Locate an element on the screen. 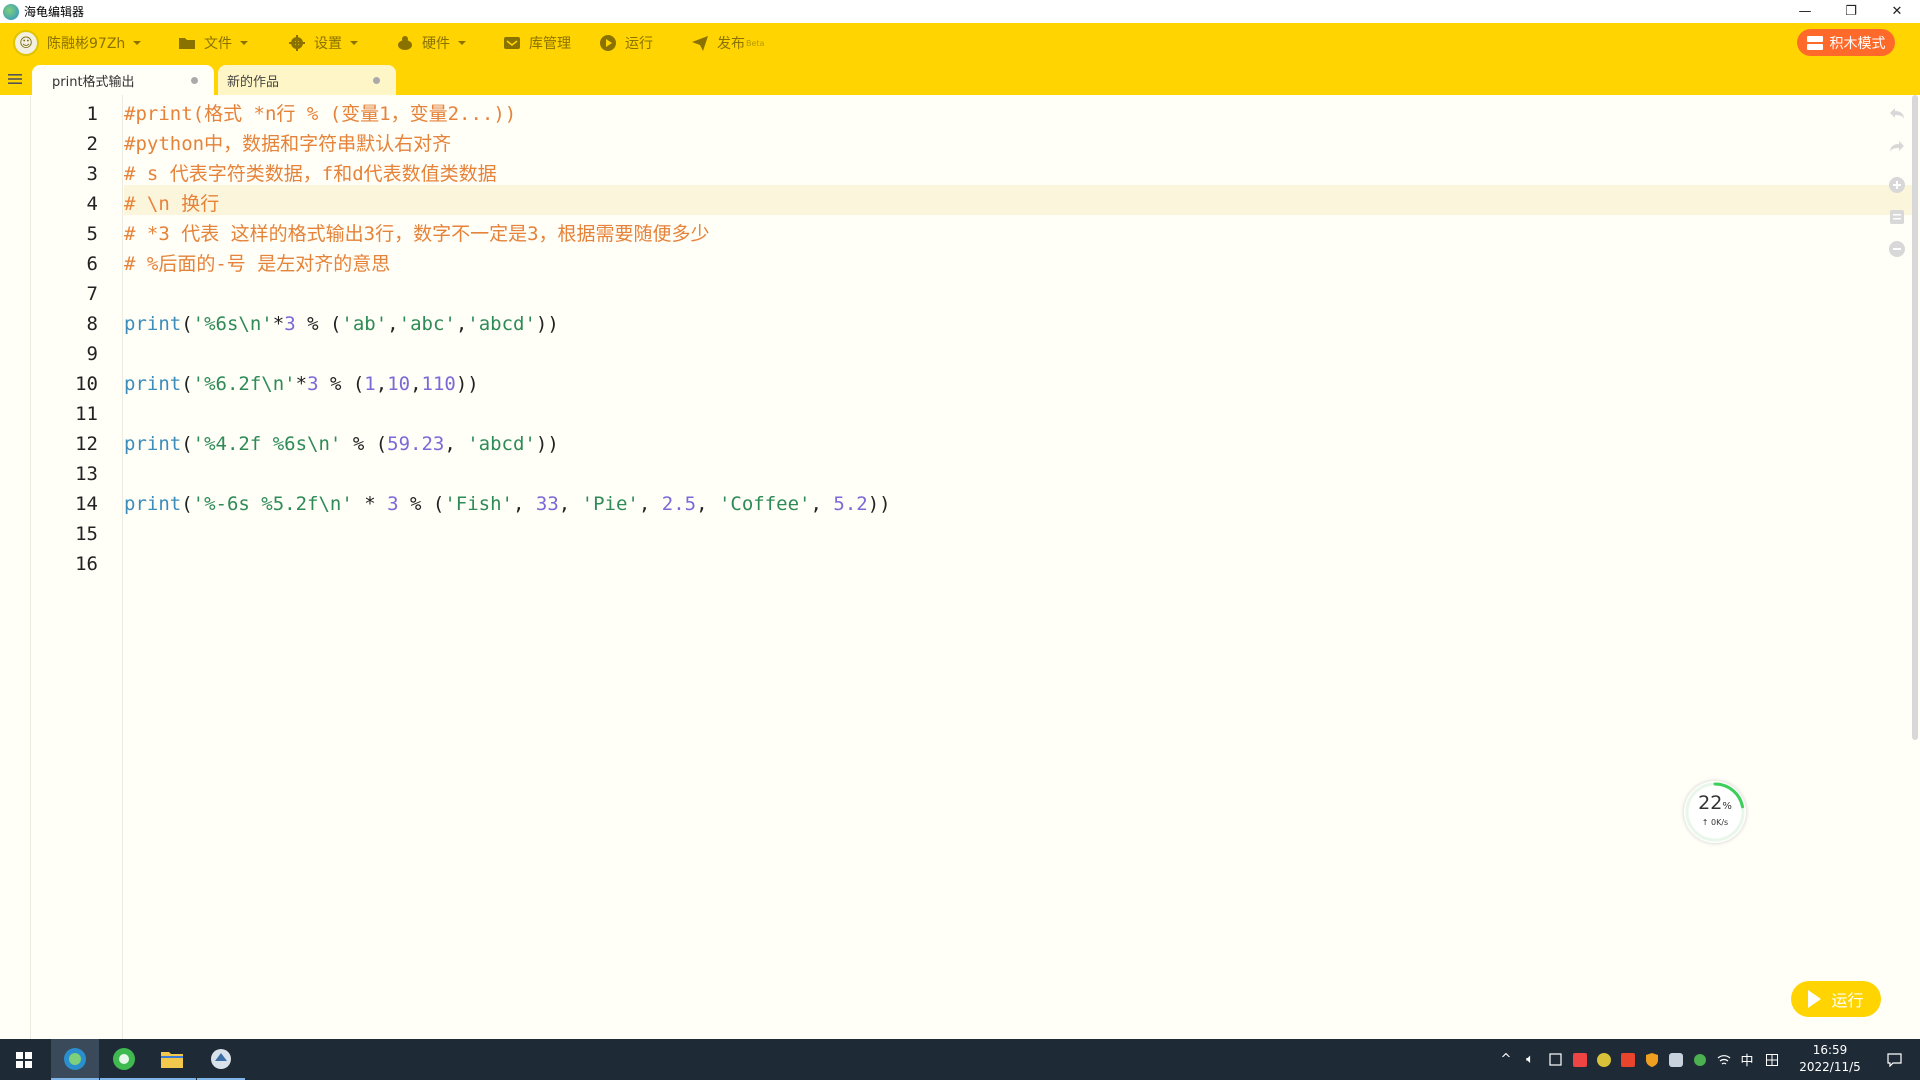 The width and height of the screenshot is (1920, 1080). library-icon is located at coordinates (512, 43).